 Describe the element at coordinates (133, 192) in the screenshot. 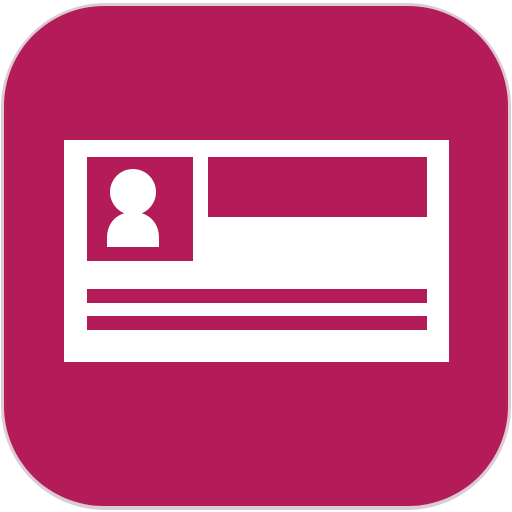

I see `person-head` at that location.